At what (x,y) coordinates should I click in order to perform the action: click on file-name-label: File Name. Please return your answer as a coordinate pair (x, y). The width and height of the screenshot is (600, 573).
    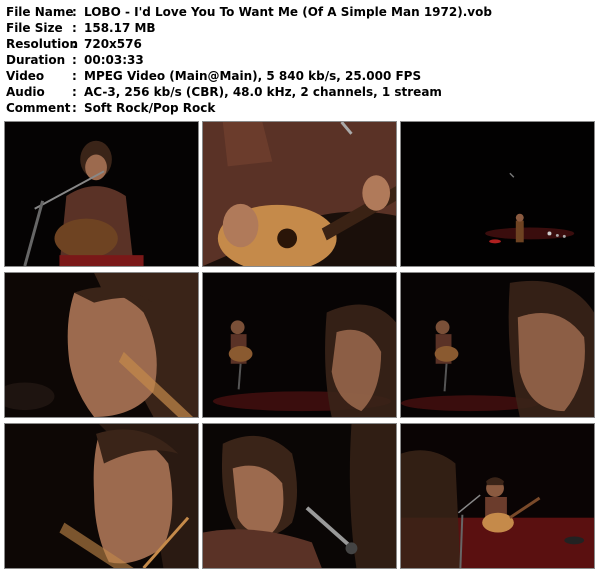
    Looking at the image, I should click on (40, 12).